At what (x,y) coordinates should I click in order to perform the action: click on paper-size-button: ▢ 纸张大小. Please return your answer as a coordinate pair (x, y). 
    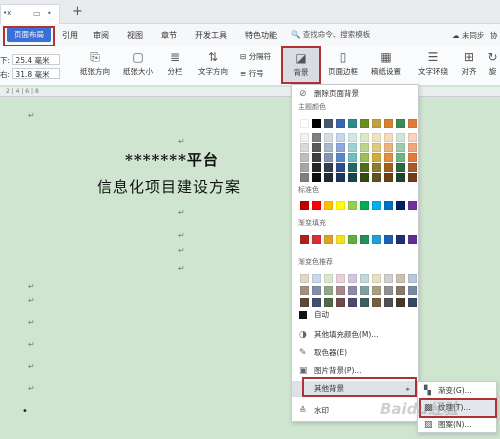
    Looking at the image, I should click on (138, 63).